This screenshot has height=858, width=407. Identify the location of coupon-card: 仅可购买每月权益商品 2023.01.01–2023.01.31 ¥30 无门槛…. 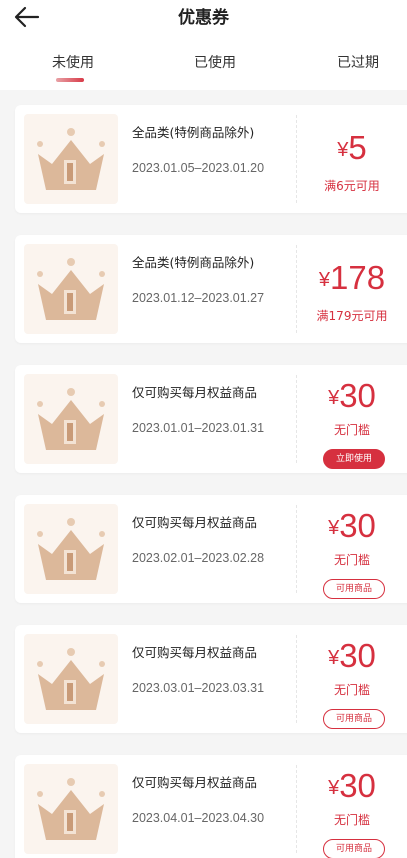
(211, 419).